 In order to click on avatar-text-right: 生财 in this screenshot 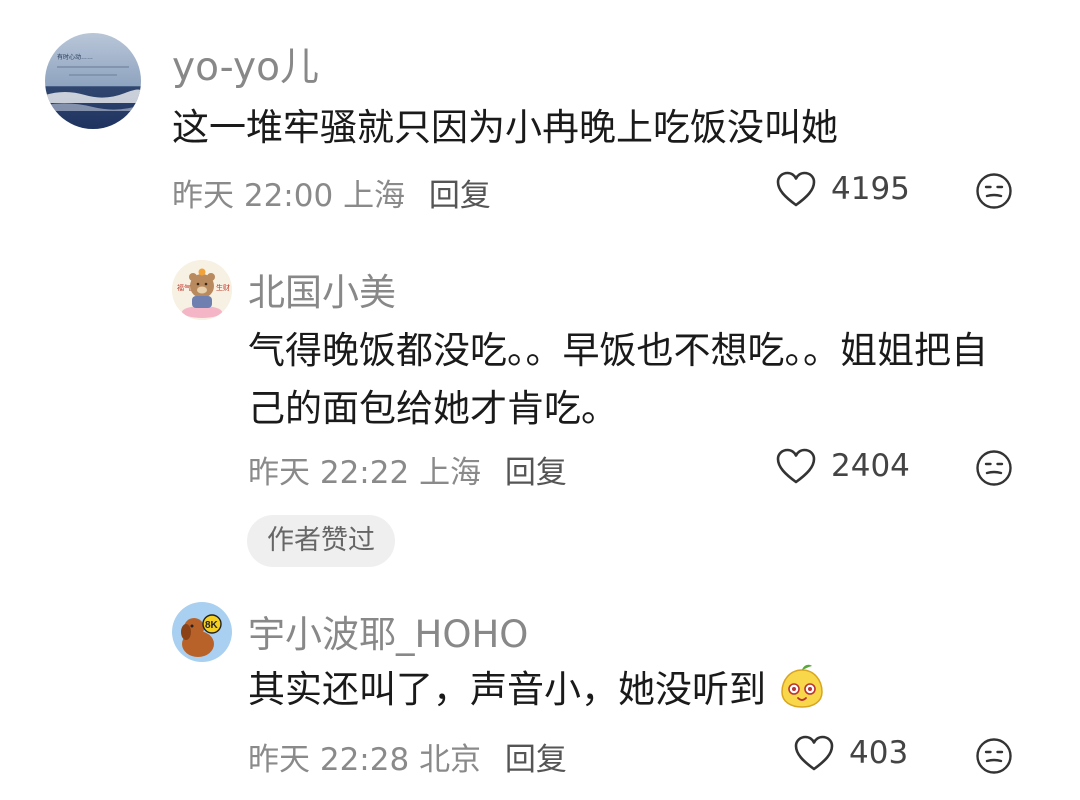, I will do `click(223, 287)`.